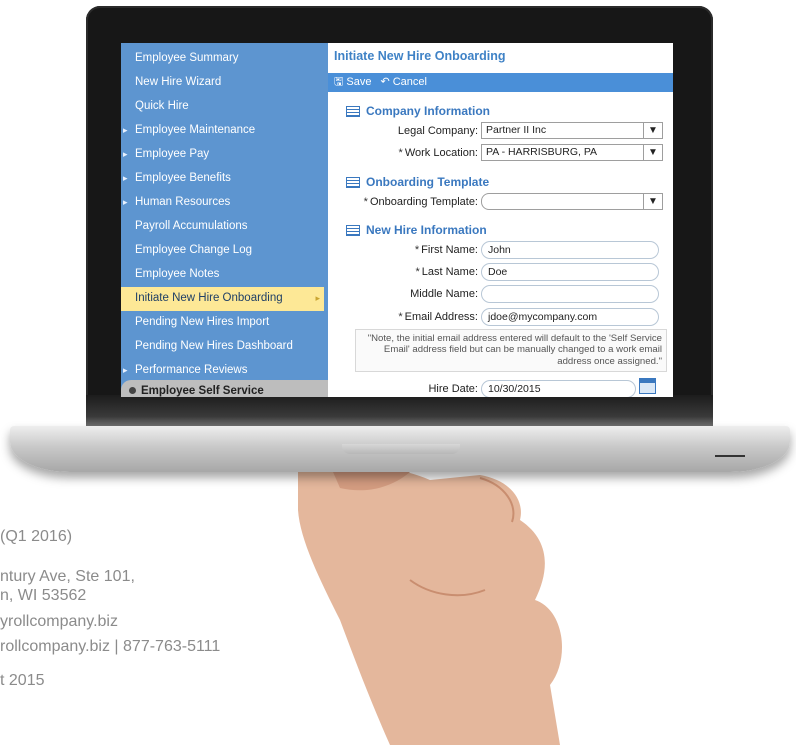 This screenshot has width=796, height=745. What do you see at coordinates (224, 155) in the screenshot?
I see `sidebar-item-employee-pay: Employee Pay` at bounding box center [224, 155].